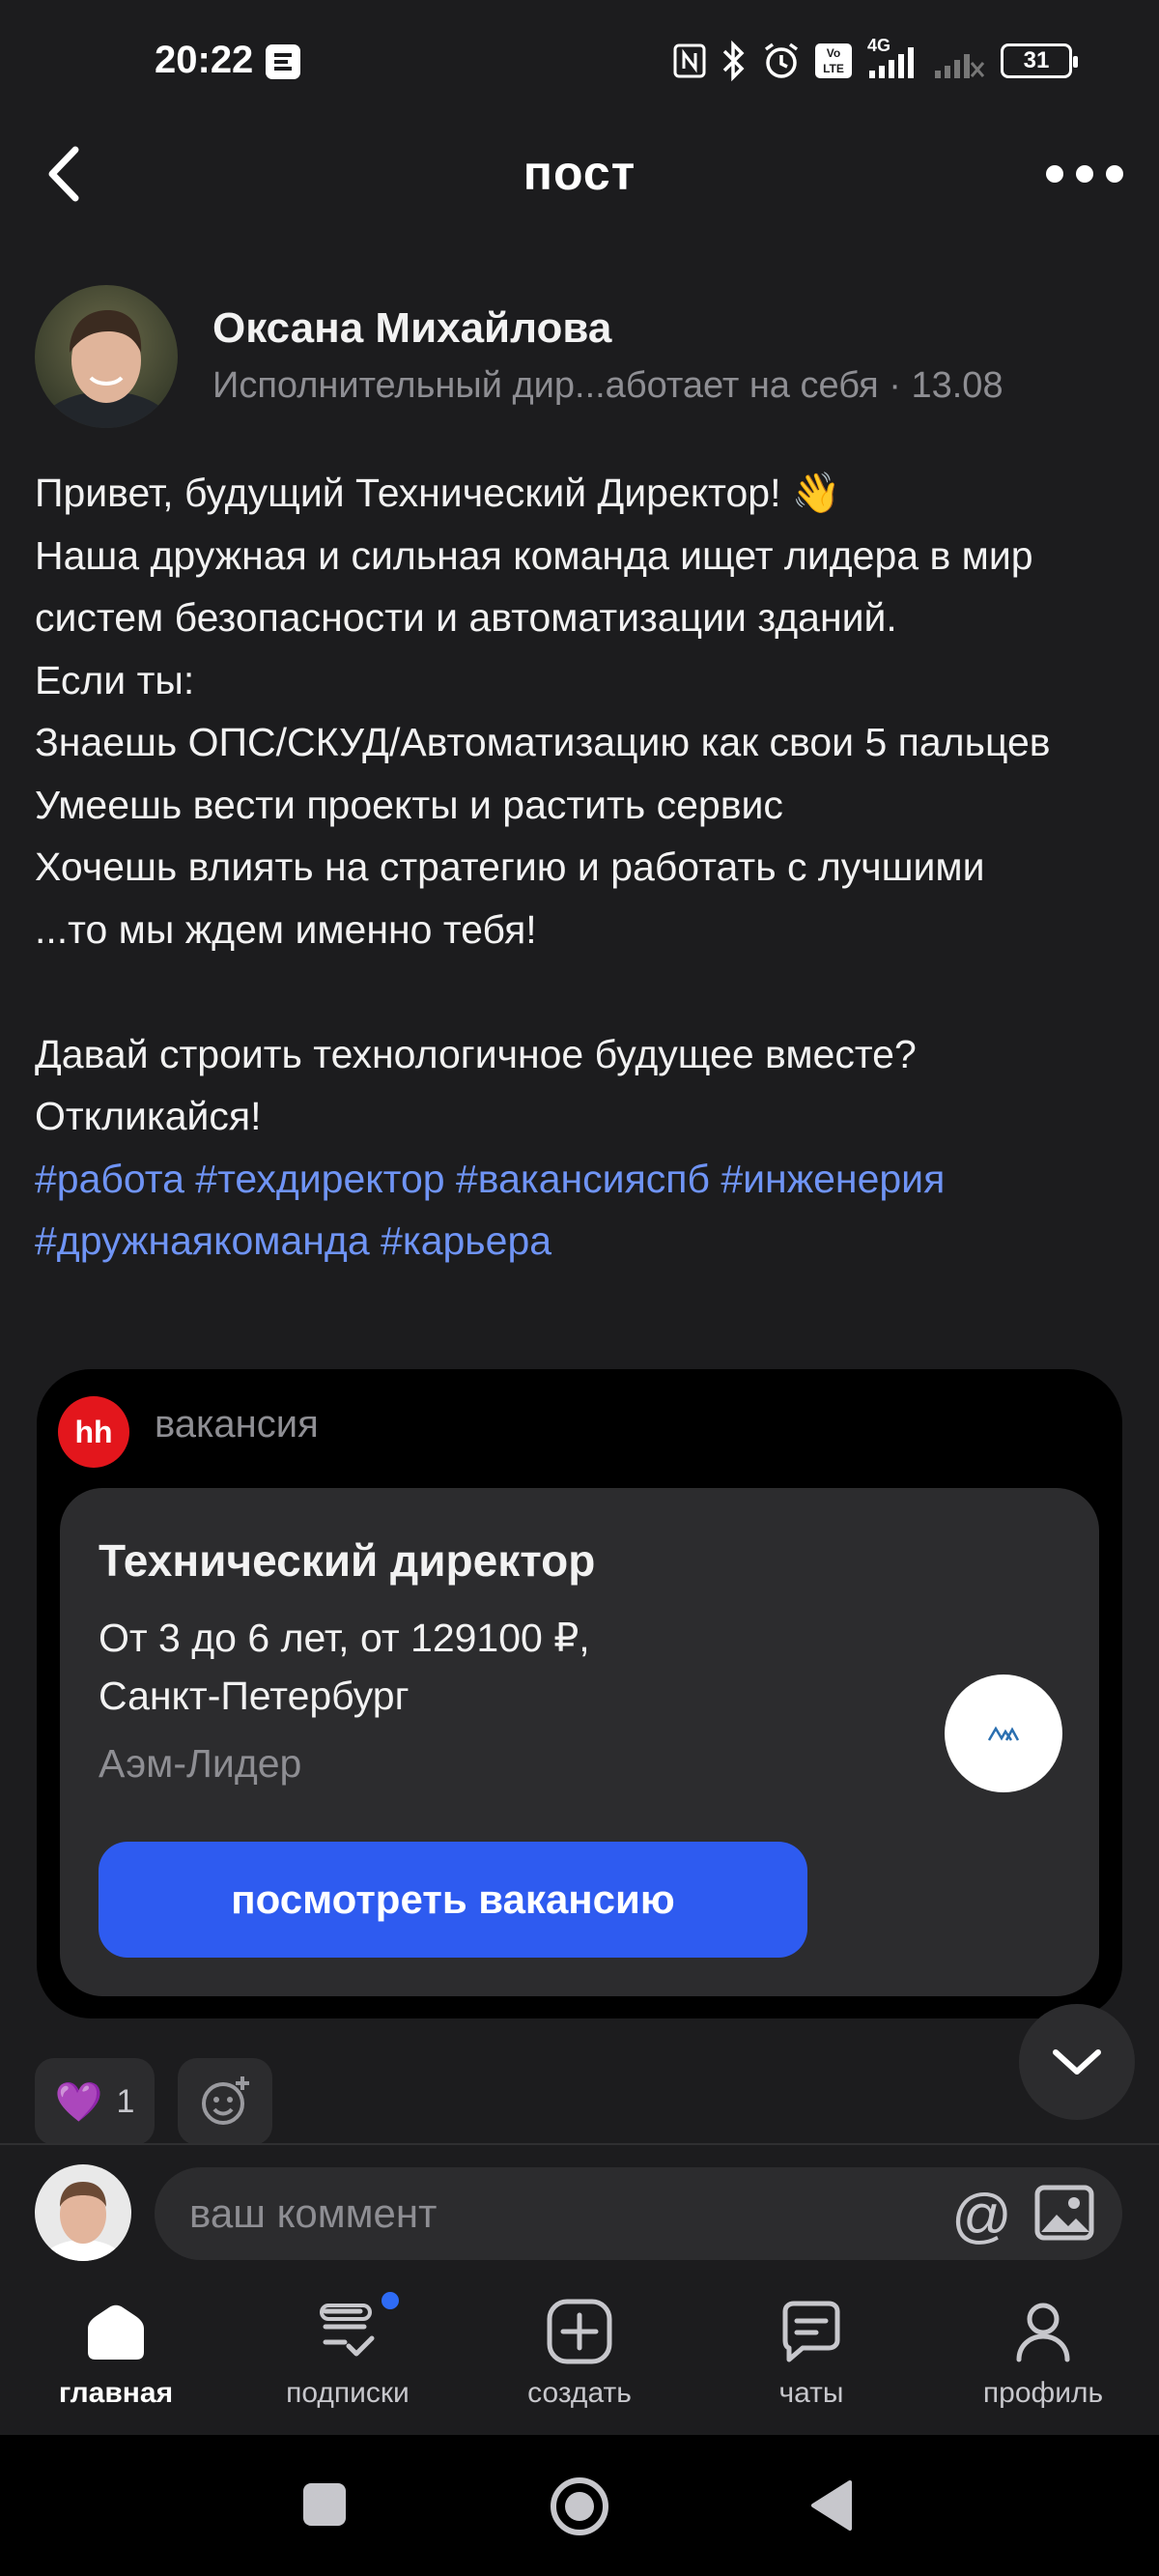 This screenshot has width=1159, height=2576. I want to click on alarm-icon, so click(781, 61).